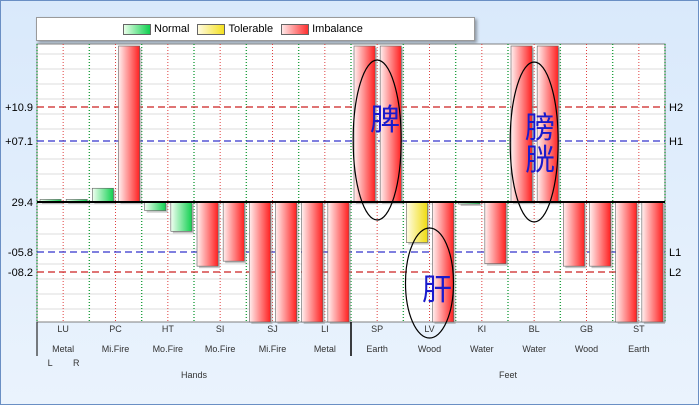 This screenshot has width=699, height=405. Describe the element at coordinates (338, 262) in the screenshot. I see `bar-li-r` at that location.